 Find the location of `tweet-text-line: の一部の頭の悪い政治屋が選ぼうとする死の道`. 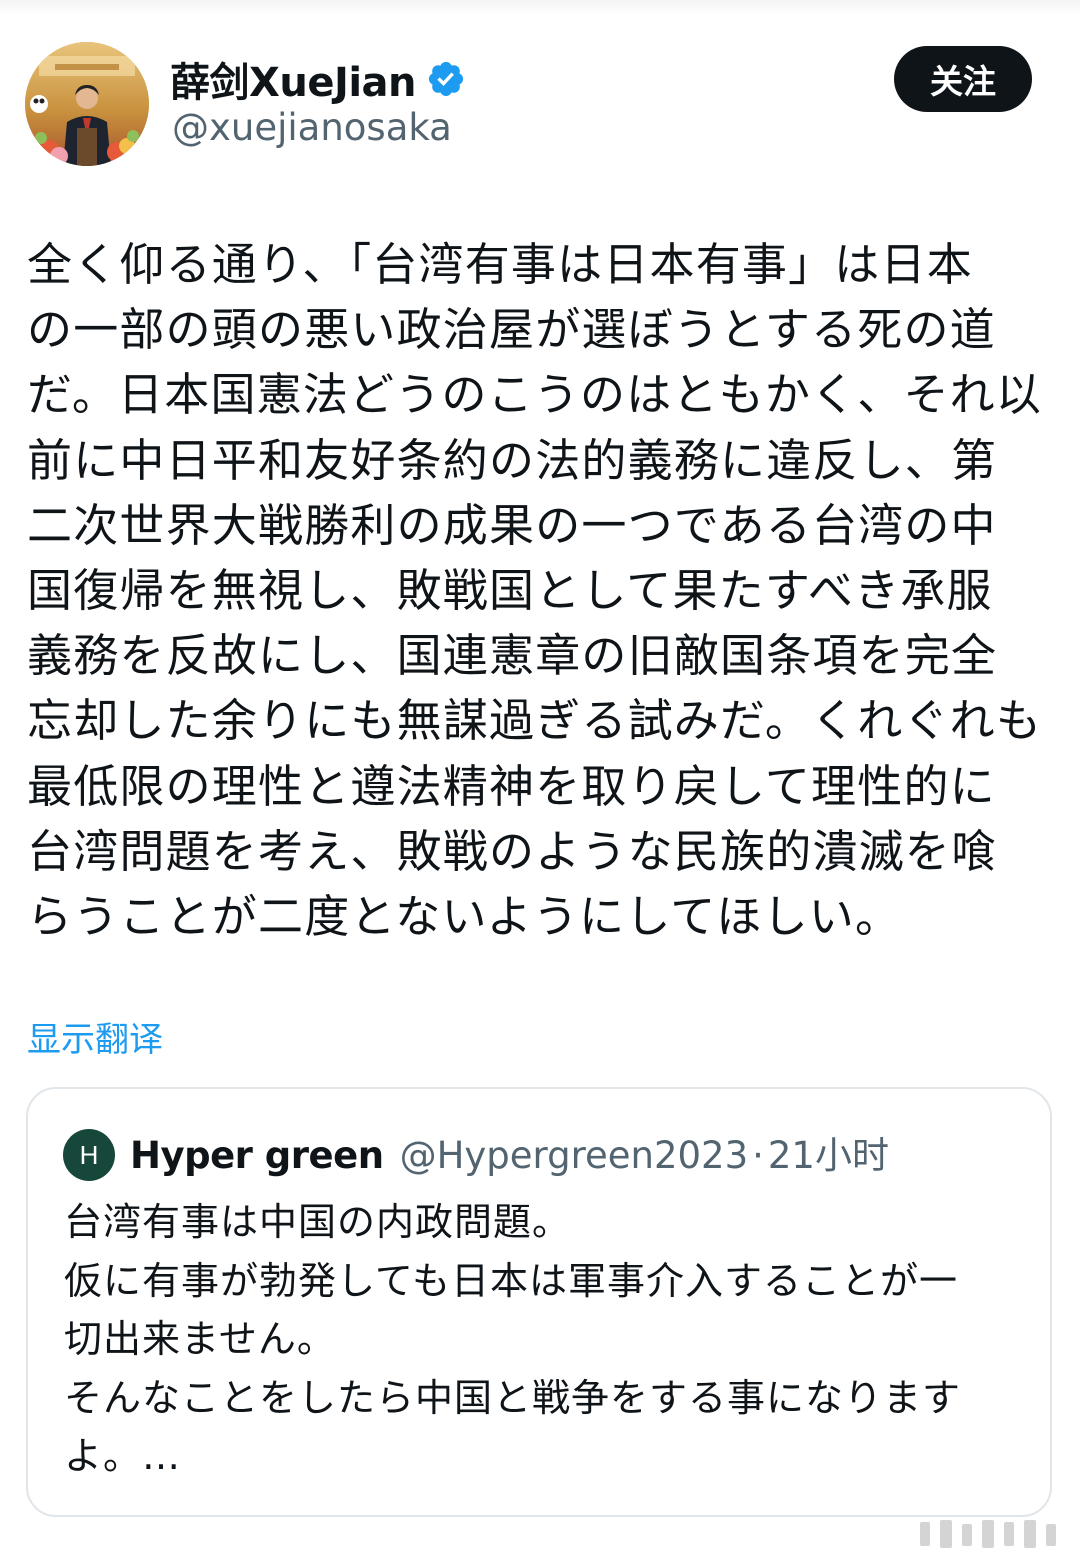

tweet-text-line: の一部の頭の悪い政治屋が選ぼうとする死の道 is located at coordinates (511, 330).